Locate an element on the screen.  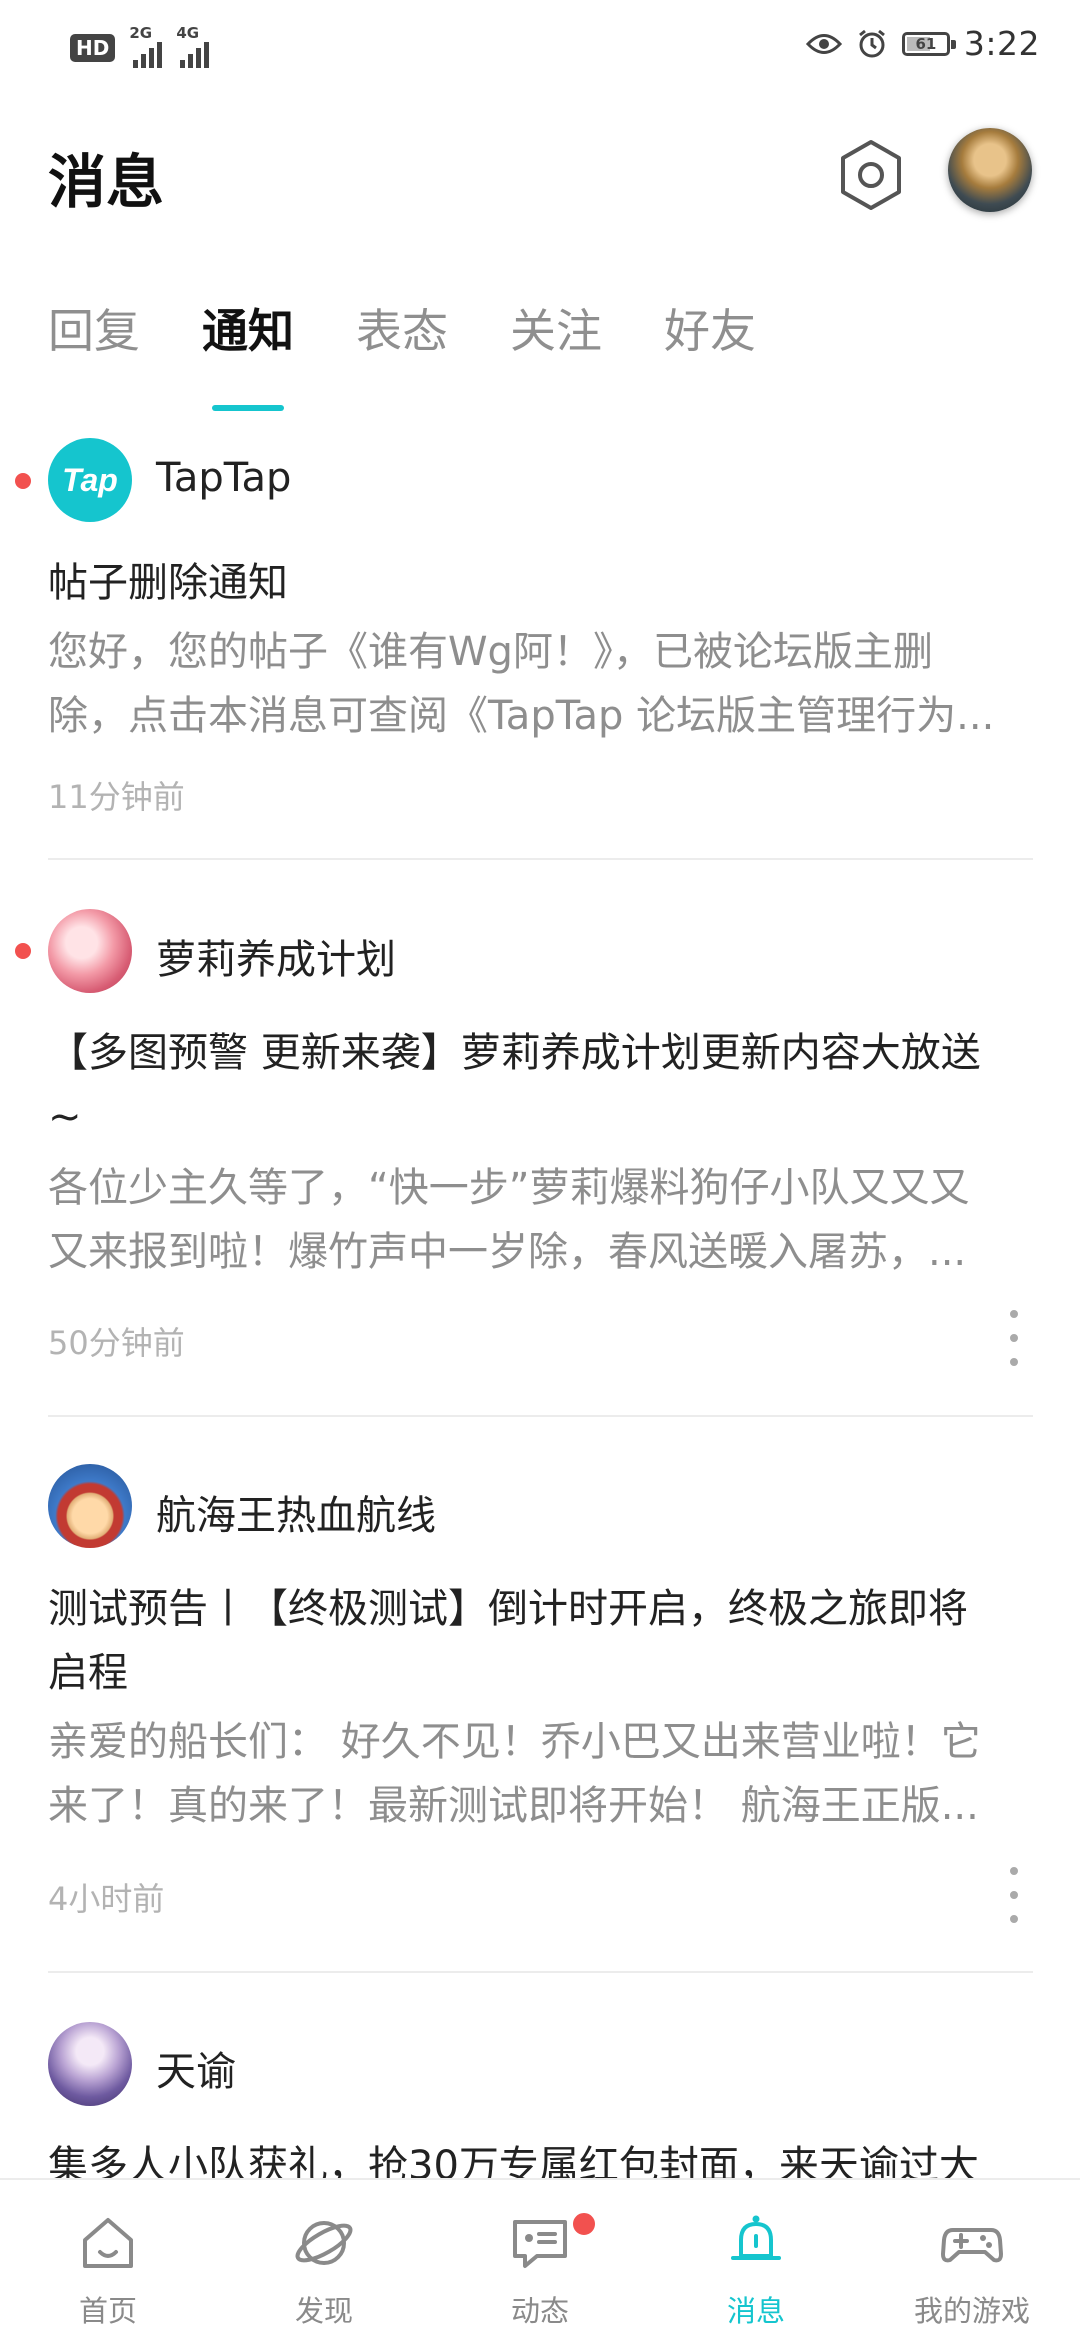
gamepad-icon is located at coordinates (972, 2245).